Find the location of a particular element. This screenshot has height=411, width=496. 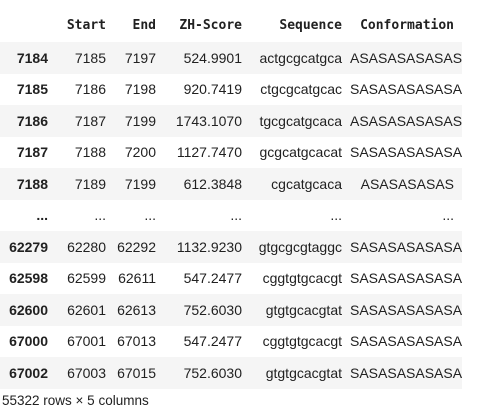

cell-end: 7200 is located at coordinates (140, 152).